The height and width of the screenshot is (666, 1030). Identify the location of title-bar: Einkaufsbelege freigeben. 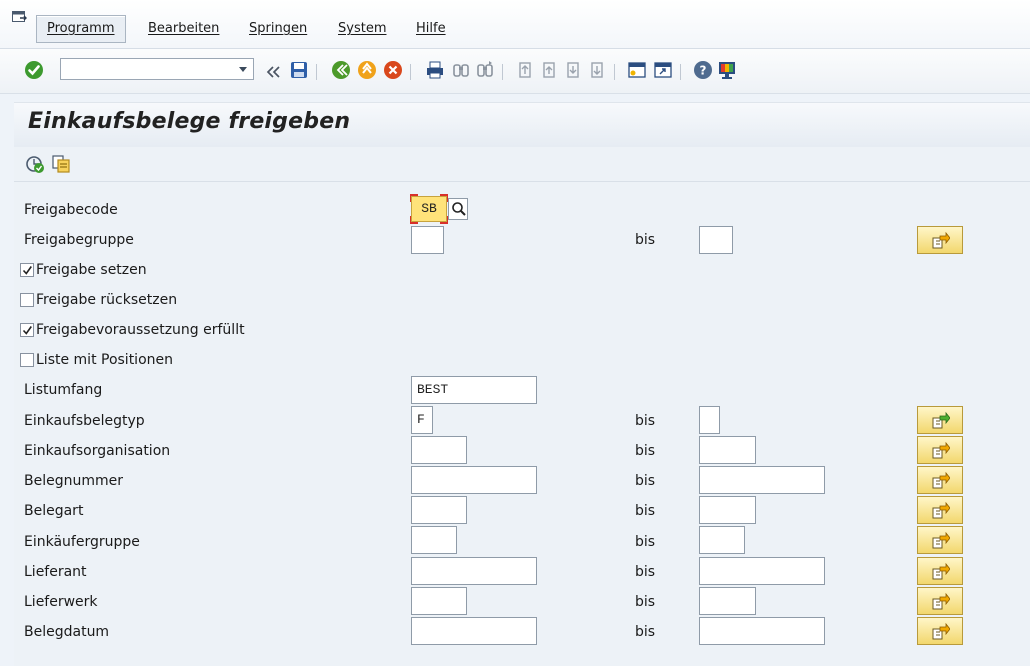
(522, 125).